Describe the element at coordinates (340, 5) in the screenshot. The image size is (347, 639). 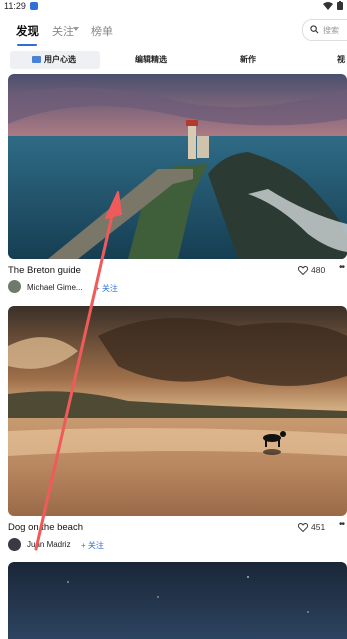
I see `battery-icon` at that location.